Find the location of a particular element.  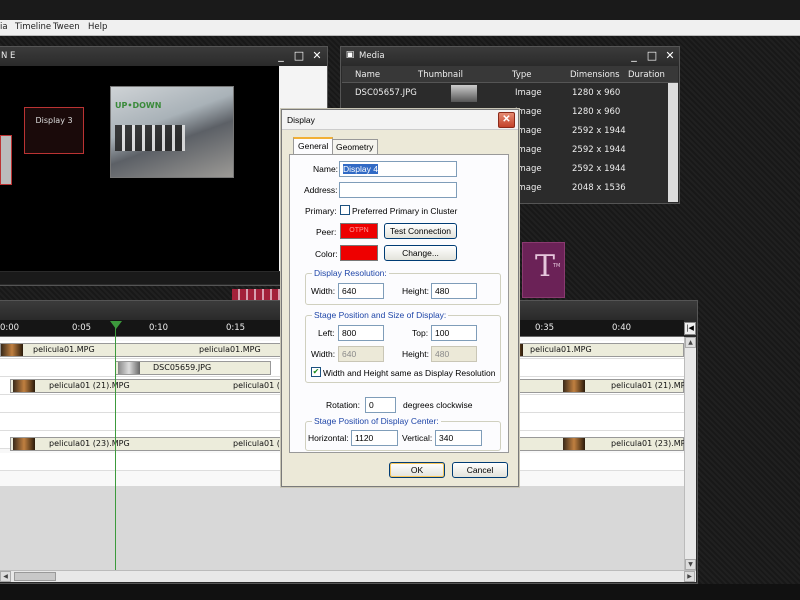

t-letter: T is located at coordinates (545, 266).